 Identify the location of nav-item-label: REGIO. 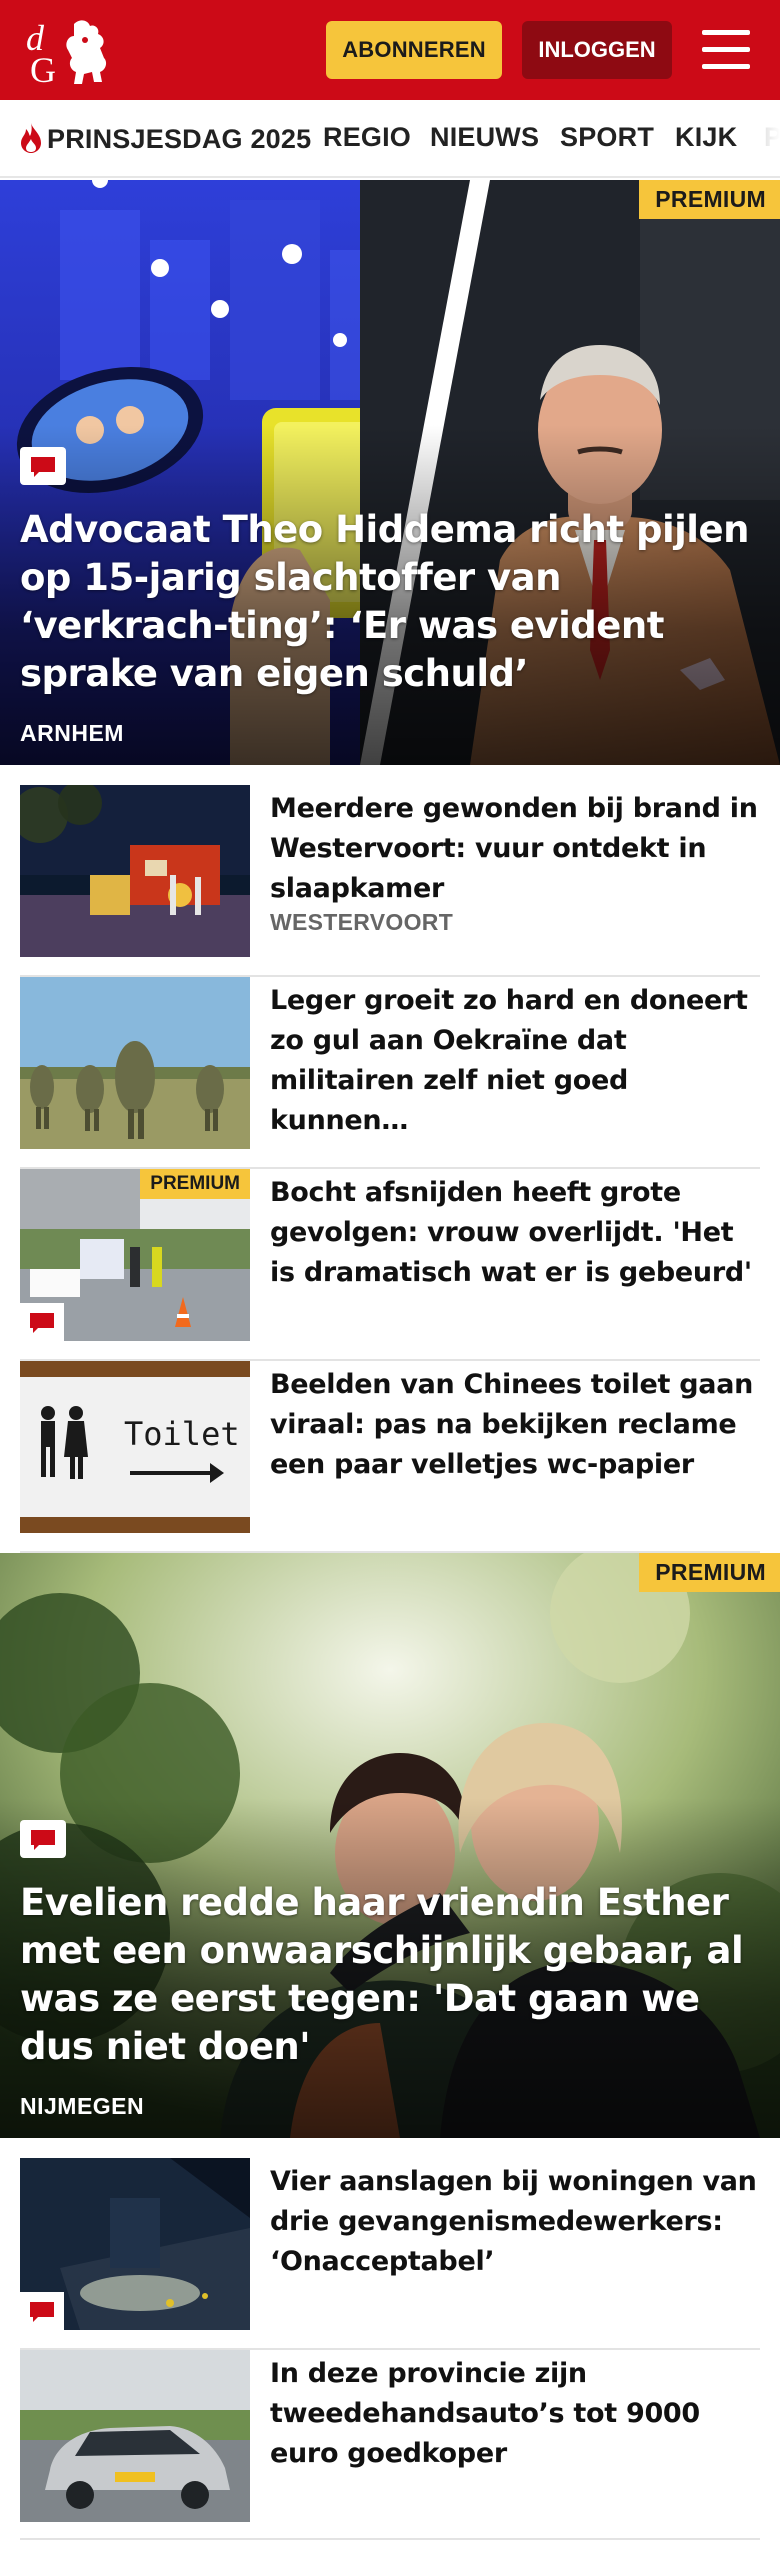
(367, 137).